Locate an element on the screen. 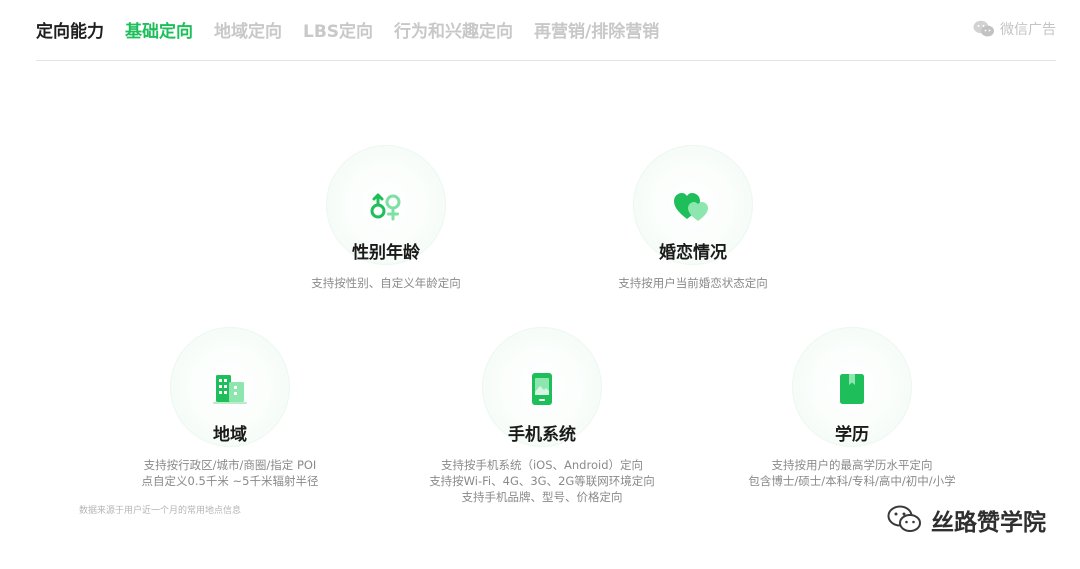 The width and height of the screenshot is (1080, 569). description-line: 支持按用户的最高学历水平定向 is located at coordinates (852, 465).